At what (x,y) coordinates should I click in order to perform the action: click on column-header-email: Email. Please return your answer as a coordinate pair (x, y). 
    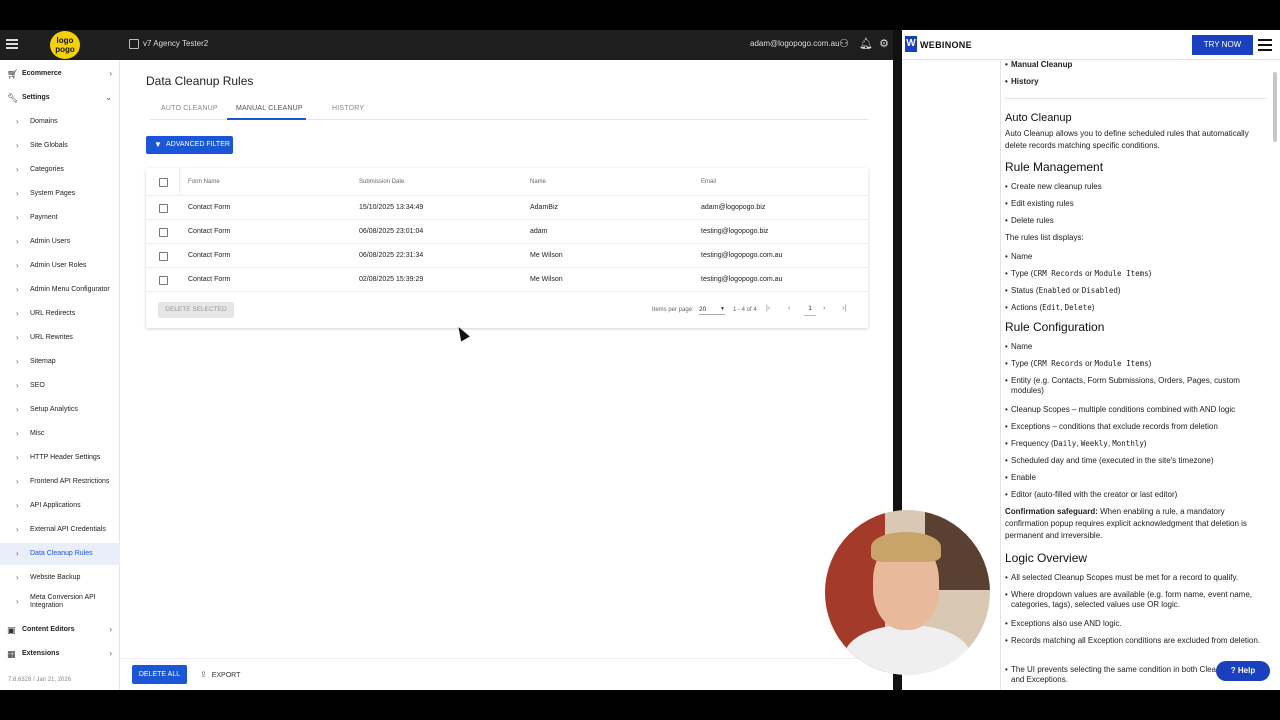
    Looking at the image, I should click on (708, 182).